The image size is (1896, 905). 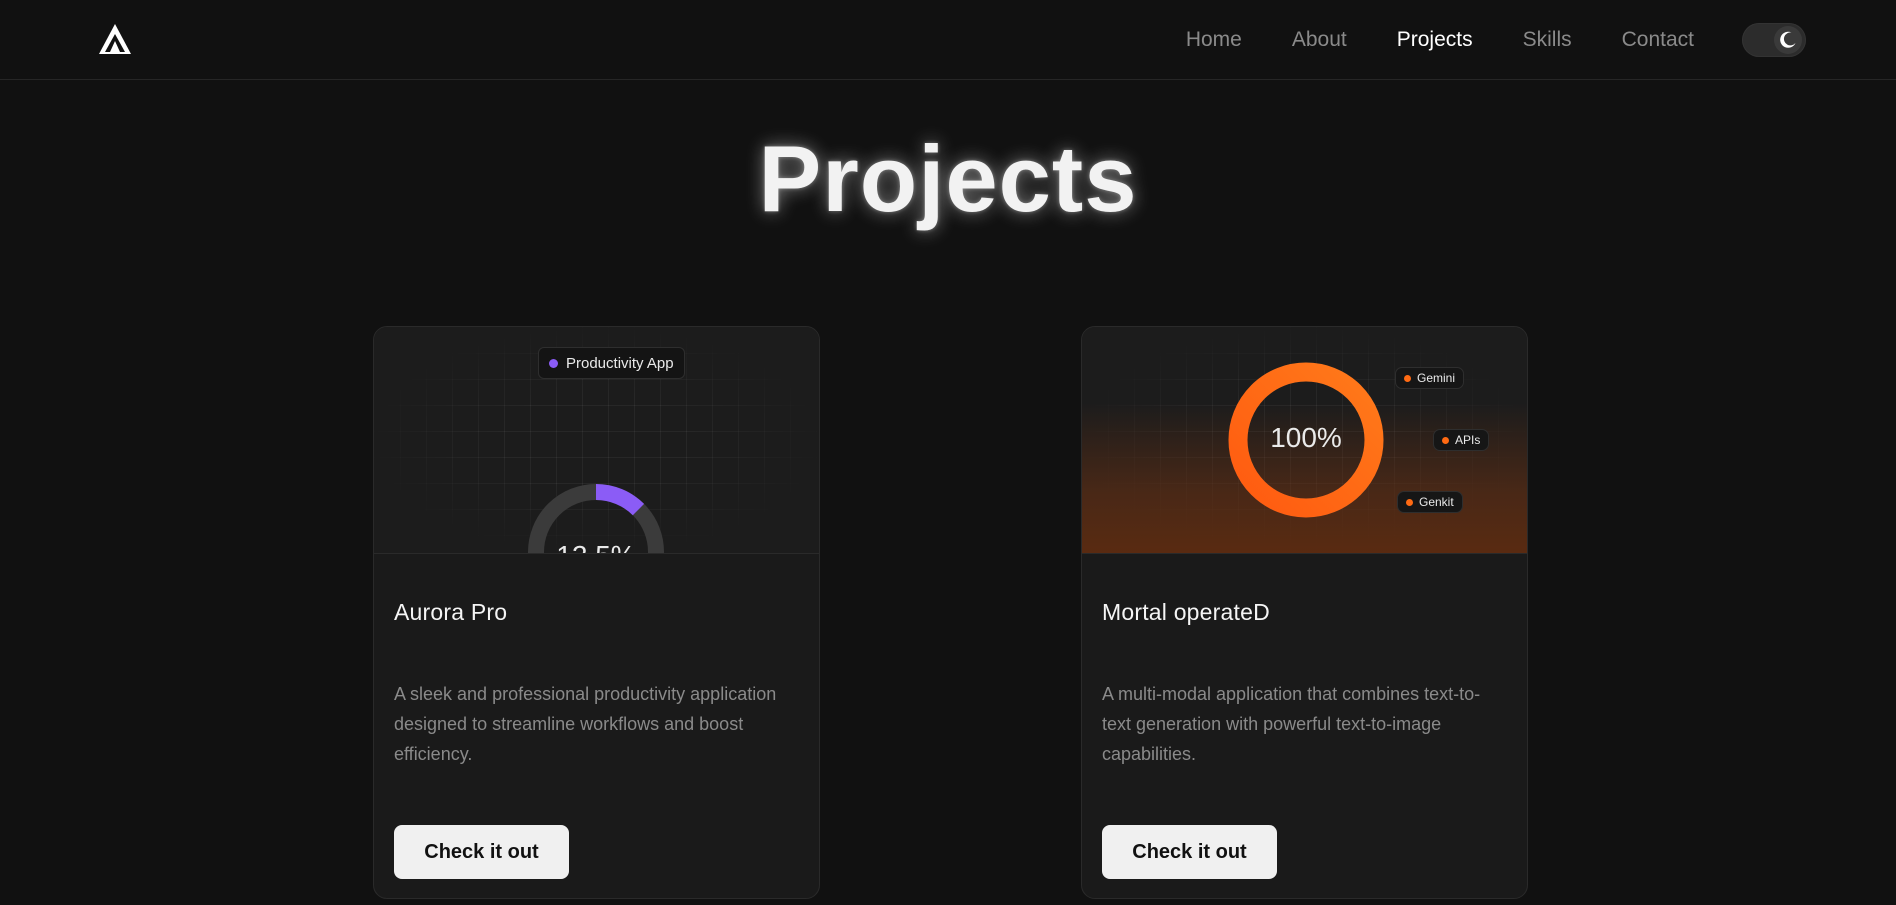 What do you see at coordinates (1214, 40) in the screenshot?
I see `nav-link-home: Home` at bounding box center [1214, 40].